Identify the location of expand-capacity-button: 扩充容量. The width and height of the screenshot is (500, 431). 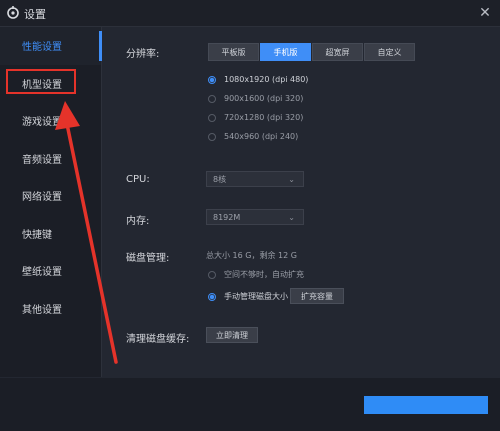
(317, 296).